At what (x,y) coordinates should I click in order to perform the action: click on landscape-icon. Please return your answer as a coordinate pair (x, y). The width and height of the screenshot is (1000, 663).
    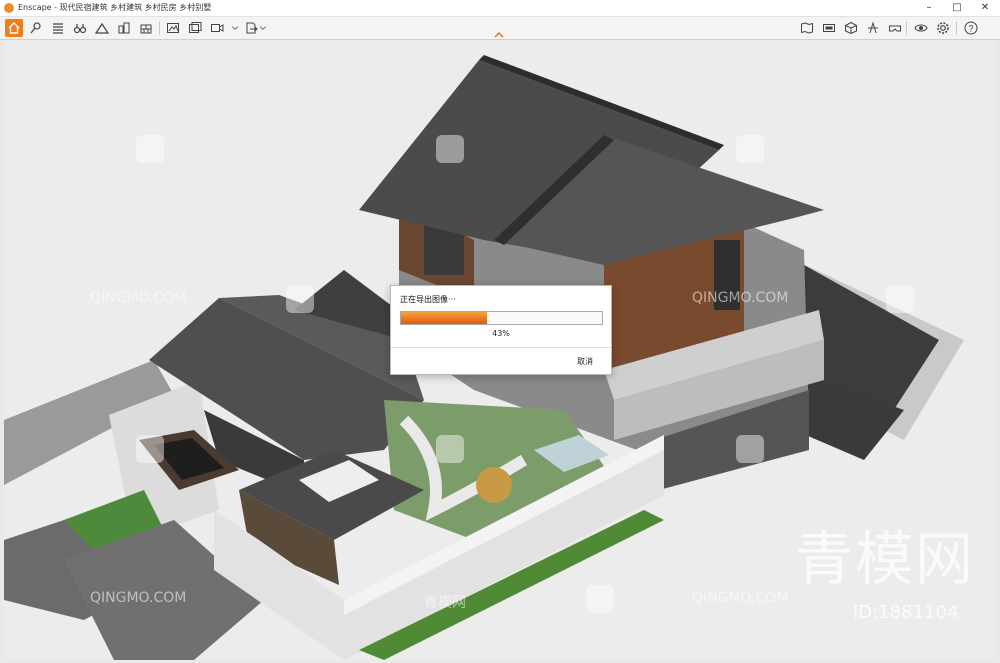
    Looking at the image, I should click on (102, 28).